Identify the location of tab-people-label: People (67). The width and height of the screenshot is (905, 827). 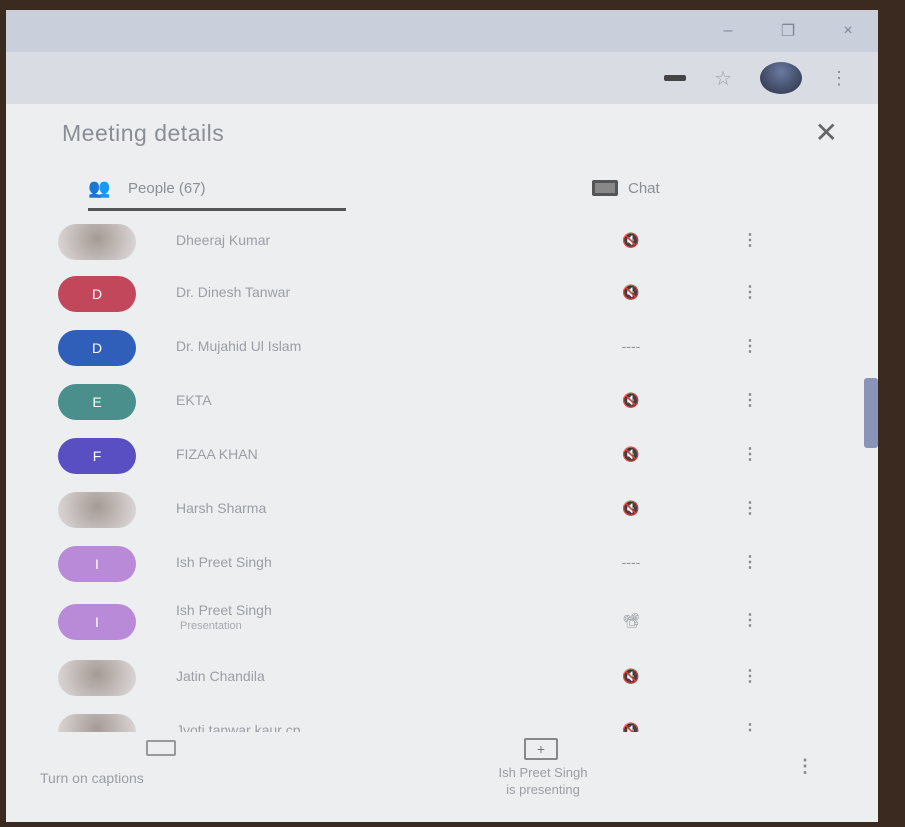
(167, 188).